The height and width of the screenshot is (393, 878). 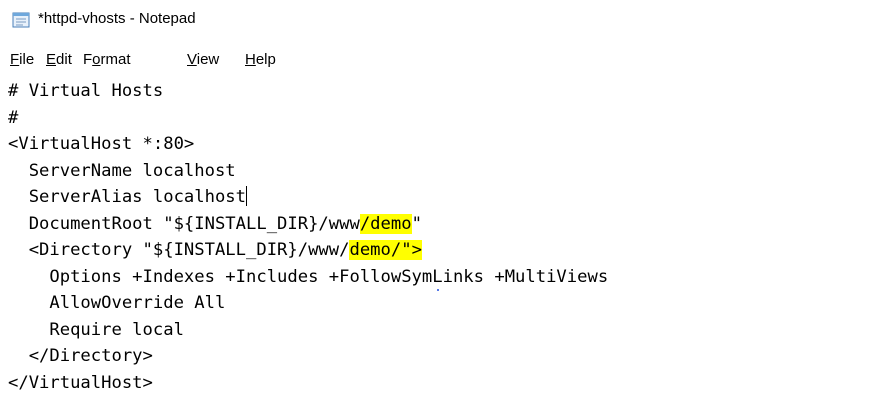 What do you see at coordinates (184, 223) in the screenshot?
I see `code-line: DocumentRoot "${INSTALL_DIR}/www` at bounding box center [184, 223].